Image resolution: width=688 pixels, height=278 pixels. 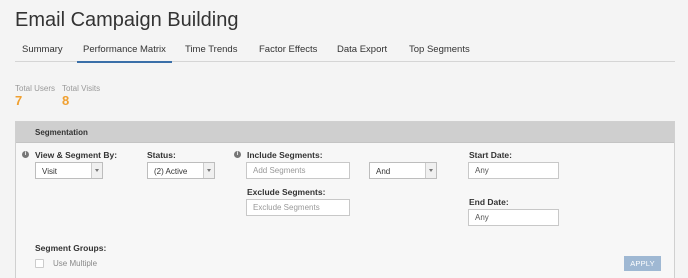 I want to click on apply-button: APPLY, so click(x=642, y=263).